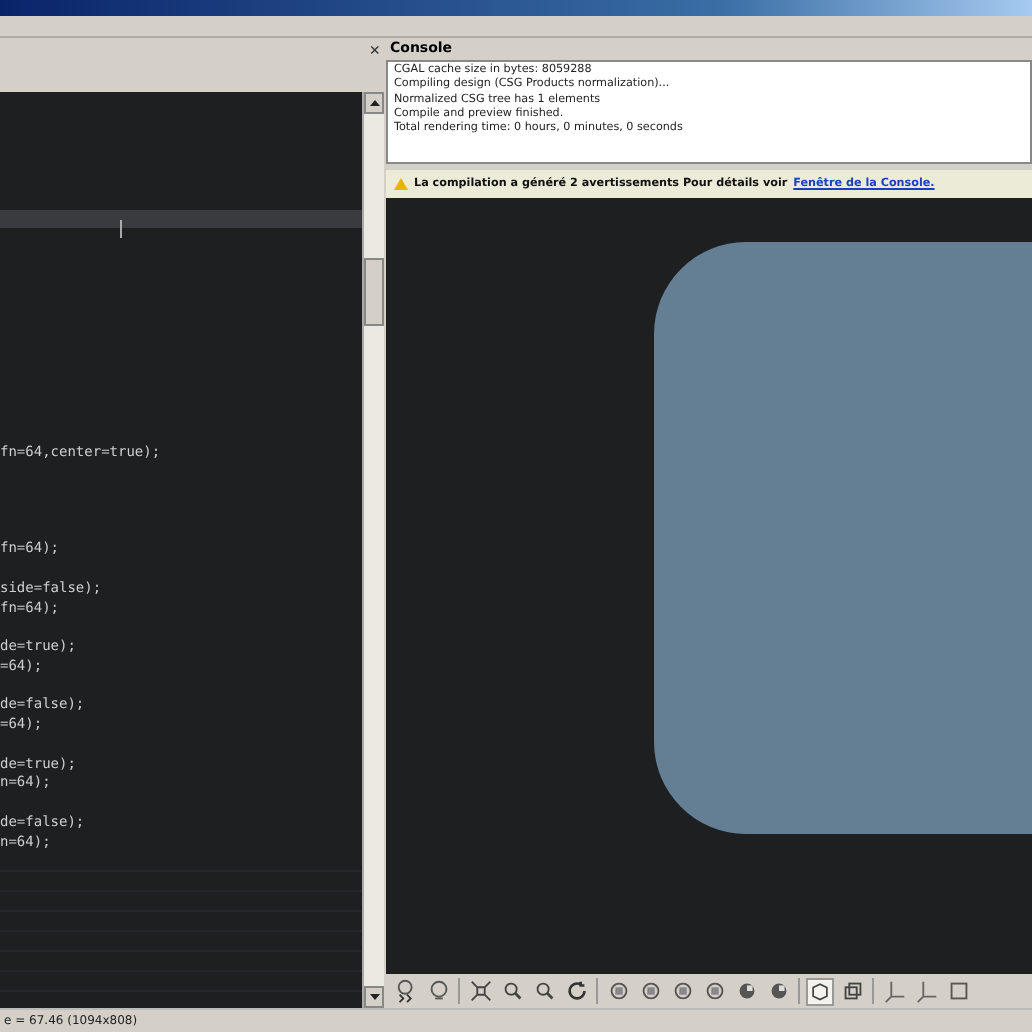 The width and height of the screenshot is (1032, 1032). What do you see at coordinates (576, 991) in the screenshot?
I see `reset-view-icon` at bounding box center [576, 991].